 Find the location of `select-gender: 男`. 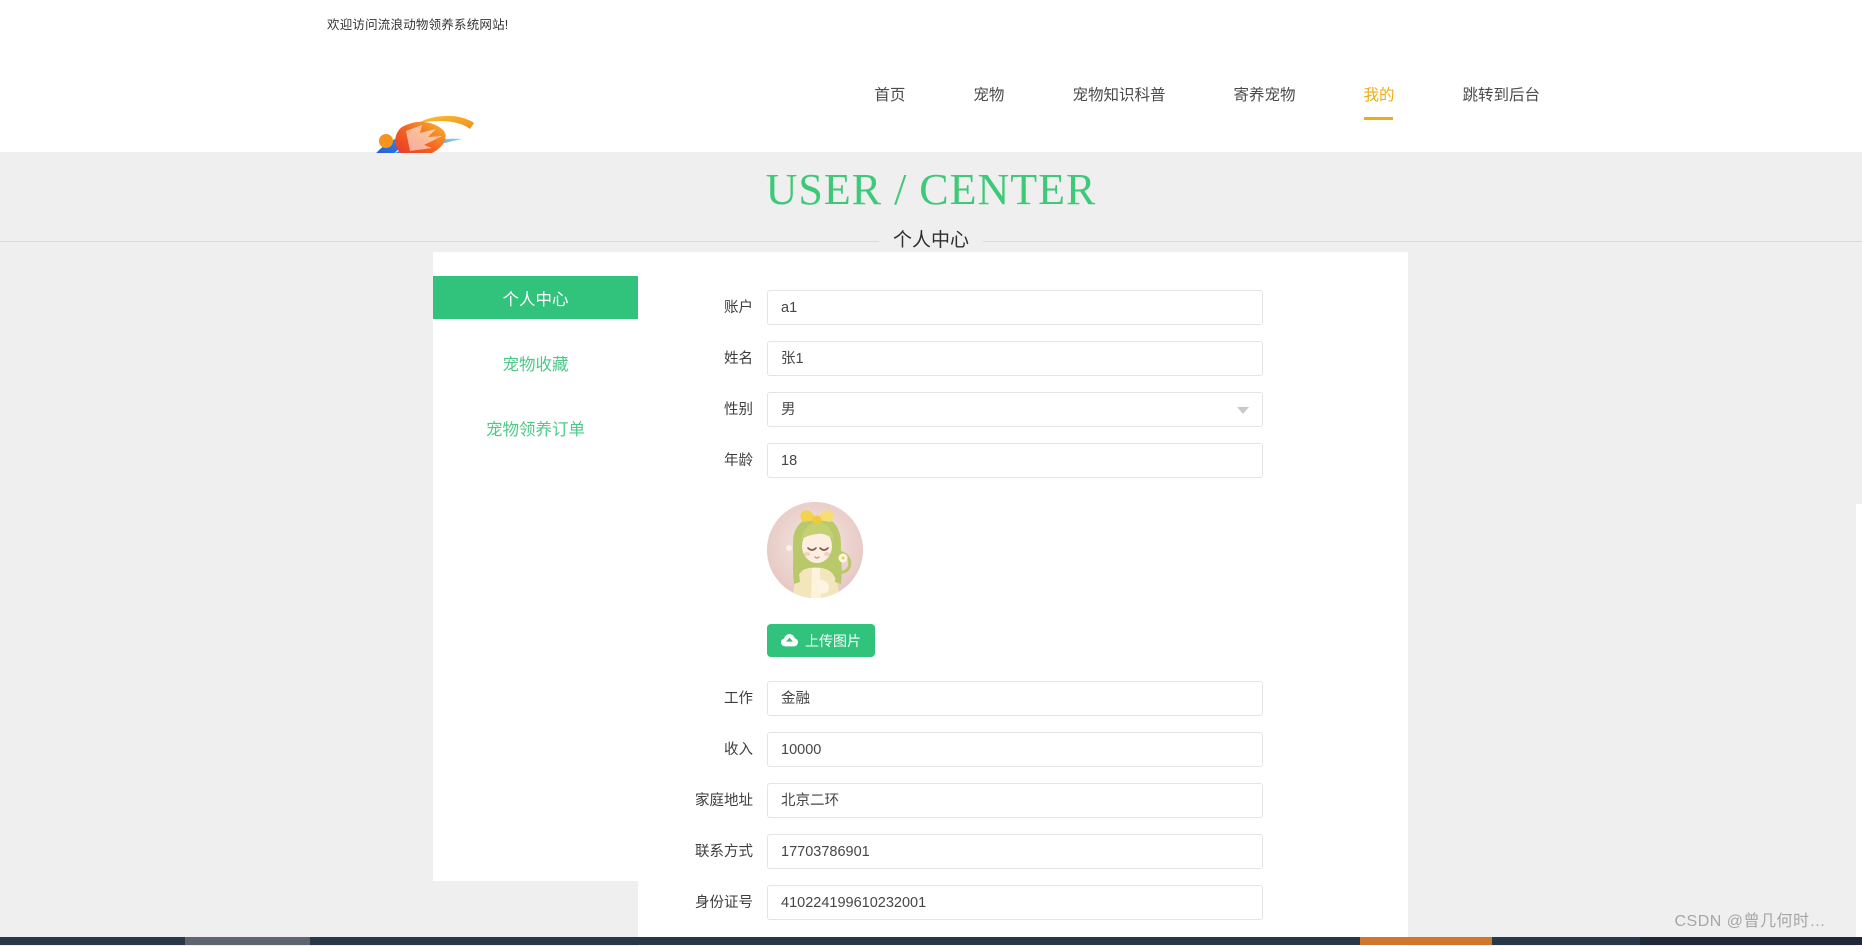

select-gender: 男 is located at coordinates (1015, 409).